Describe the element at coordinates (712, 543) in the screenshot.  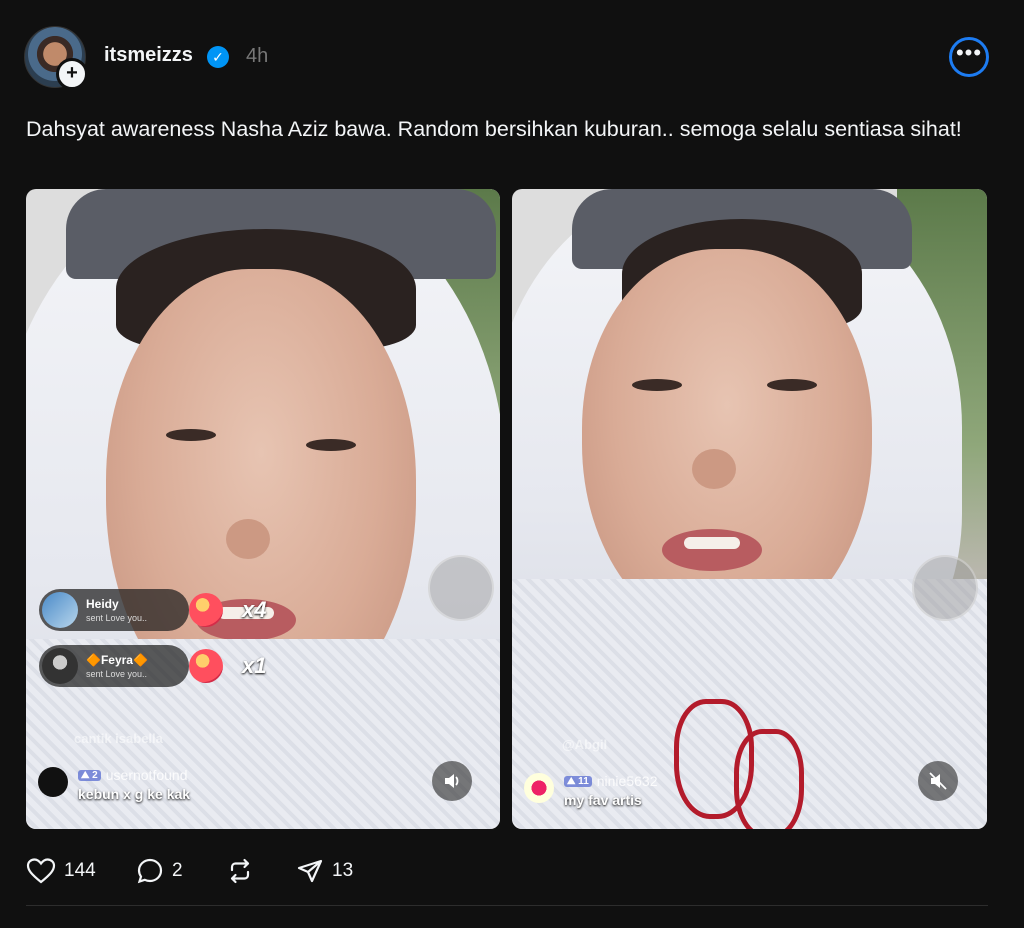
I see `teeth` at that location.